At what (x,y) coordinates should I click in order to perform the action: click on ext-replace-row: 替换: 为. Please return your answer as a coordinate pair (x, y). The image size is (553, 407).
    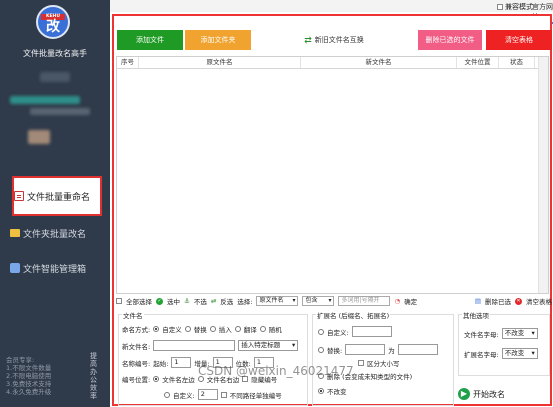
    Looking at the image, I should click on (378, 349).